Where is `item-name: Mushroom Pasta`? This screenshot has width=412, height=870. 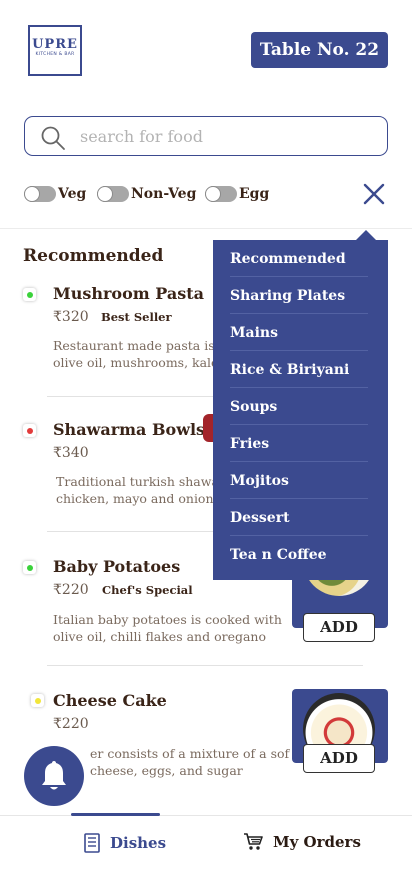
item-name: Mushroom Pasta is located at coordinates (128, 293).